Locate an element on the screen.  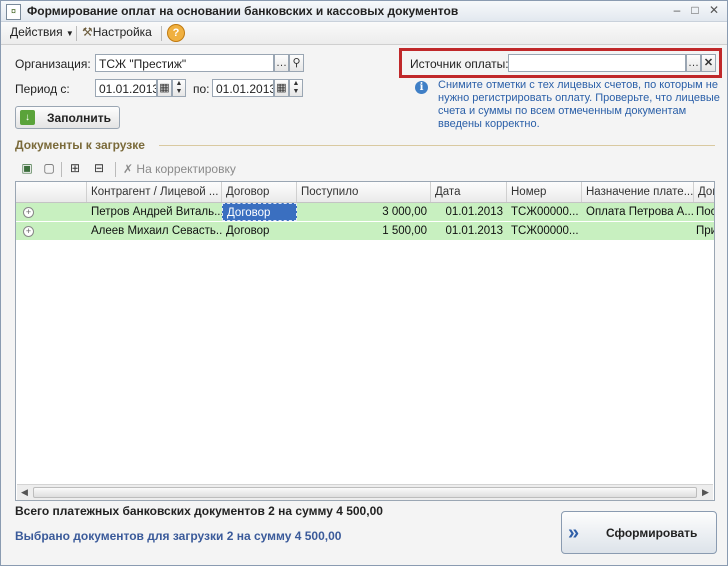
header-cell: Номер is located at coordinates (544, 192).